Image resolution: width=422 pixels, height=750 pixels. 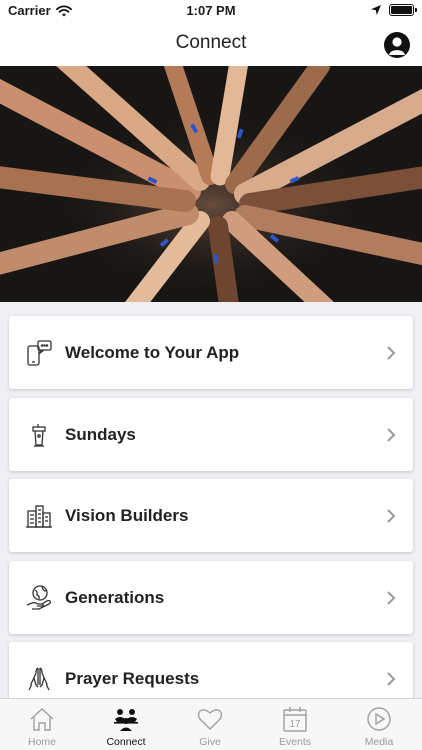 What do you see at coordinates (41, 742) in the screenshot?
I see `tab-label: Home` at bounding box center [41, 742].